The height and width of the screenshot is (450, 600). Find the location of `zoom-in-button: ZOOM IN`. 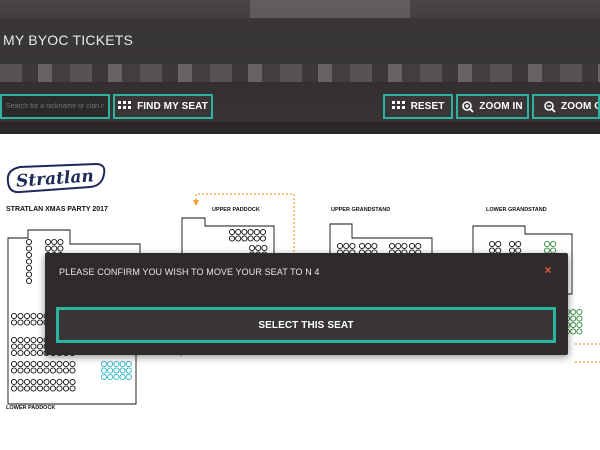

zoom-in-button: ZOOM IN is located at coordinates (492, 106).